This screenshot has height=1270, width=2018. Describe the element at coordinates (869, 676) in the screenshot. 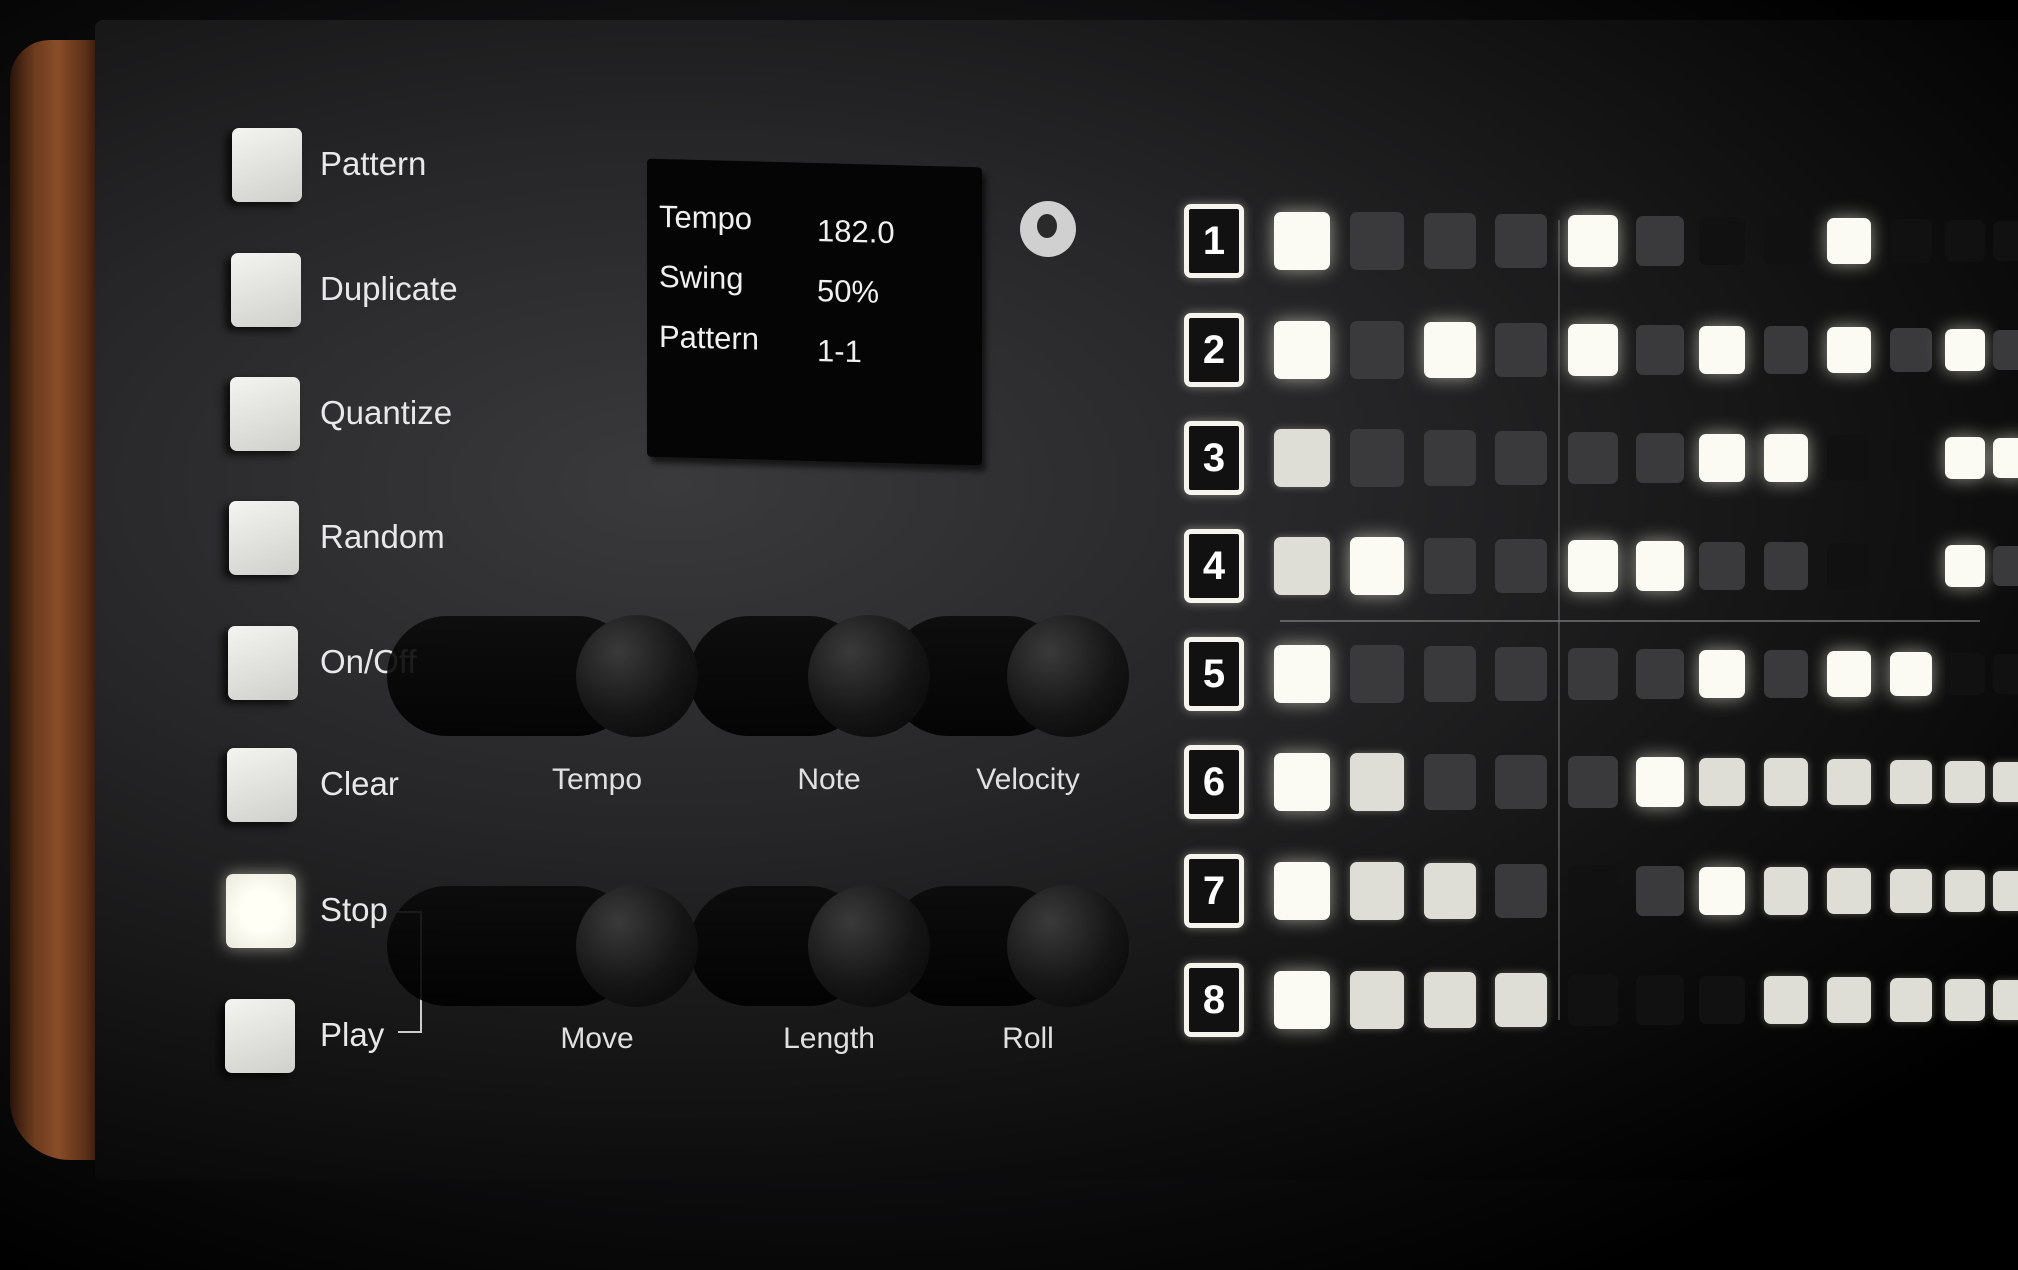

I see `note-knob` at that location.